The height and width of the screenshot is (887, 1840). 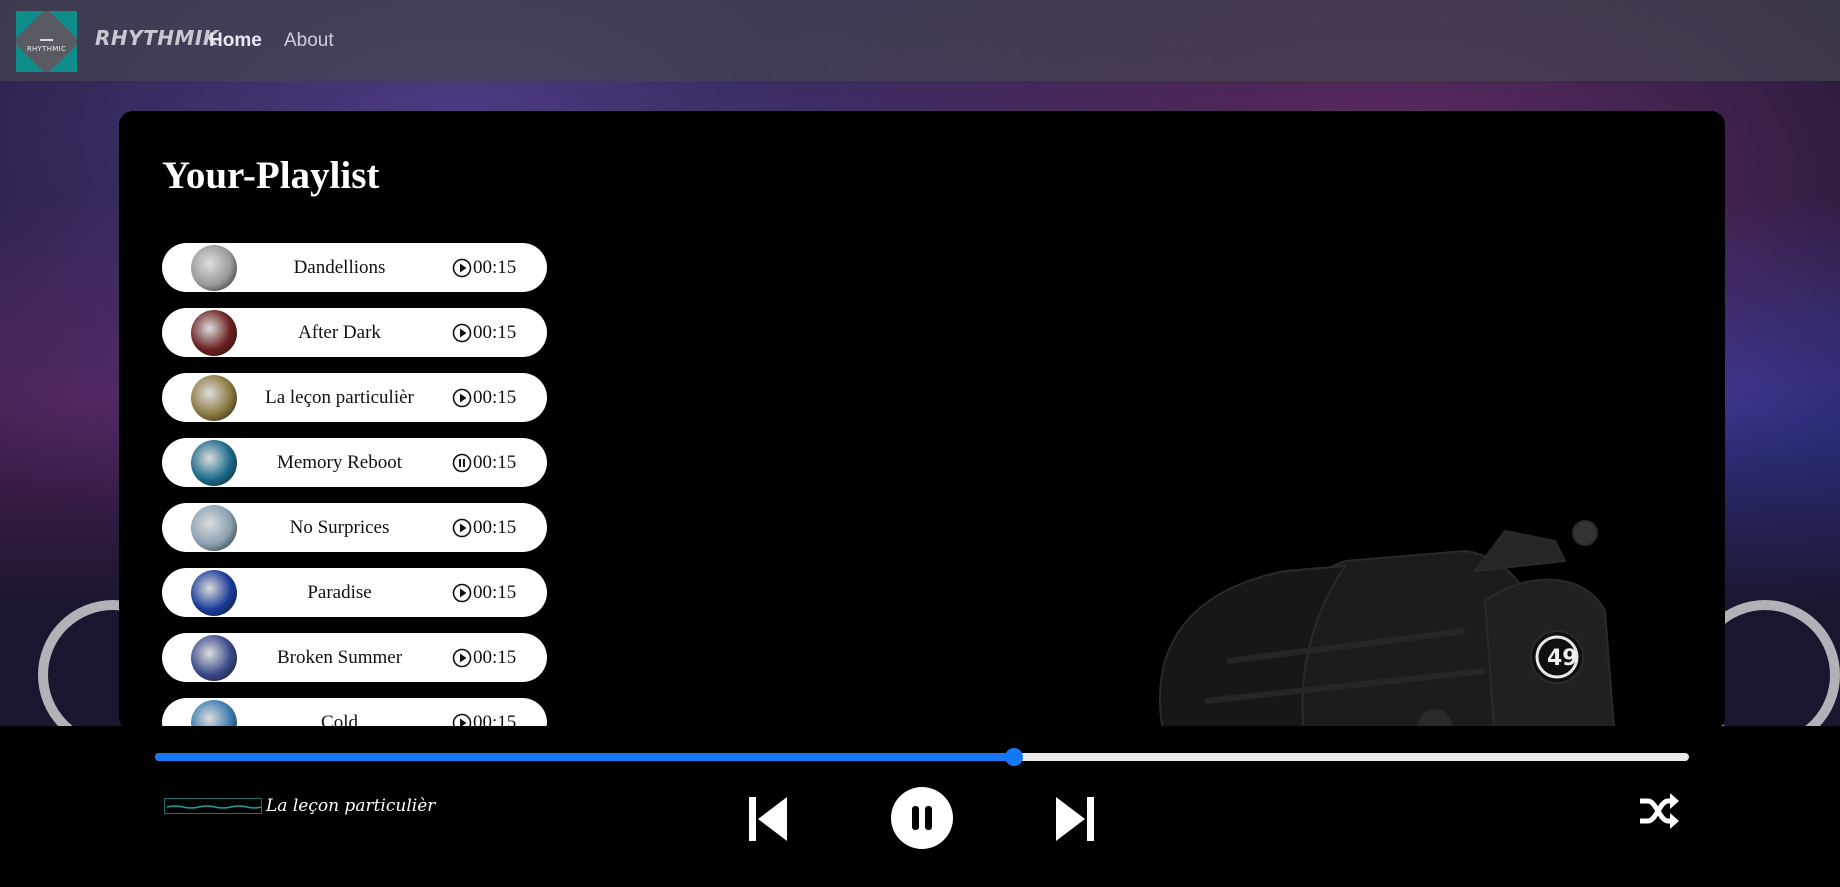 I want to click on song-title: After Dark, so click(x=339, y=332).